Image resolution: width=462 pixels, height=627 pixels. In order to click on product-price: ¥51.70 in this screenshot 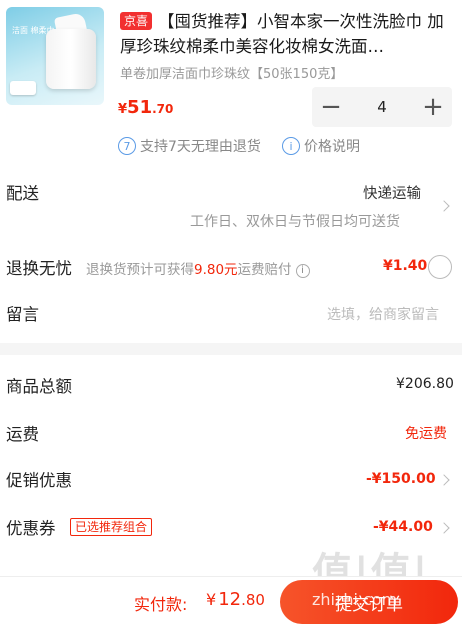, I will do `click(145, 107)`.